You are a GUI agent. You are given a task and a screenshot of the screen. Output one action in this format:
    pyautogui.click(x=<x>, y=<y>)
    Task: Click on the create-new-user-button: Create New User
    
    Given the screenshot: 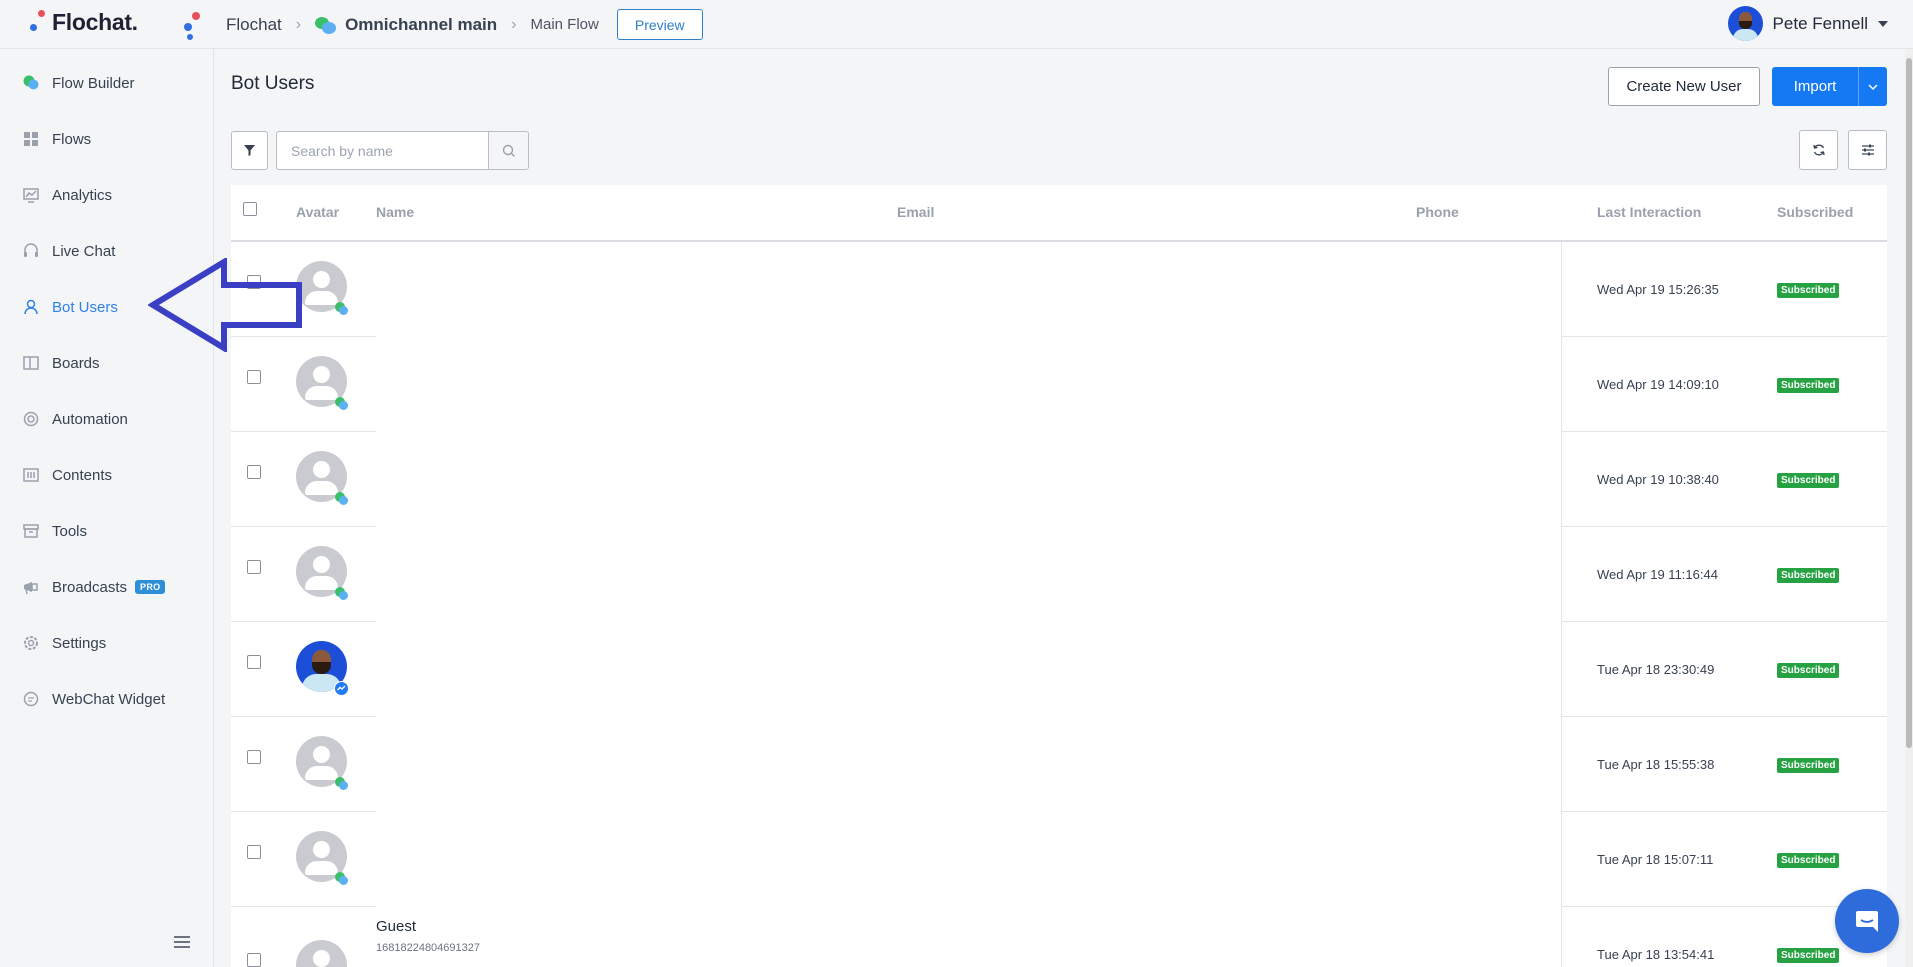 What is the action you would take?
    pyautogui.click(x=1684, y=86)
    